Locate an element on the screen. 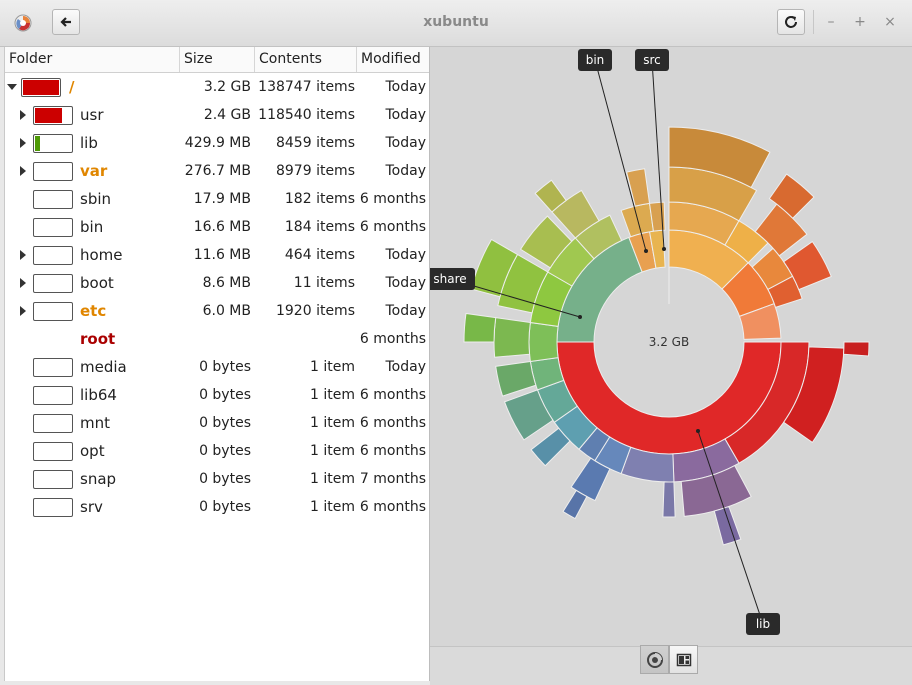 The image size is (912, 685). table-row: bin 16.6 MB 184 items 6 months is located at coordinates (217, 227).